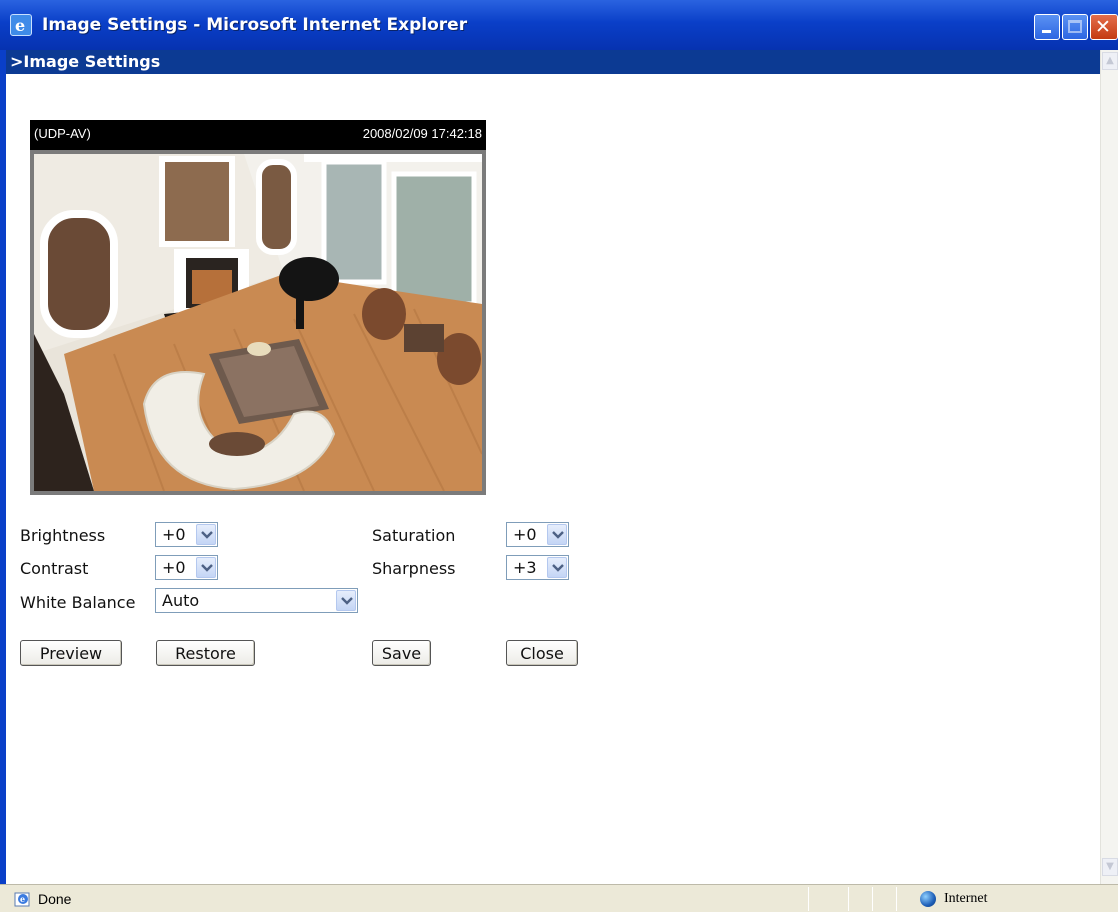  What do you see at coordinates (78, 602) in the screenshot?
I see `white-balance-label: White Balance` at bounding box center [78, 602].